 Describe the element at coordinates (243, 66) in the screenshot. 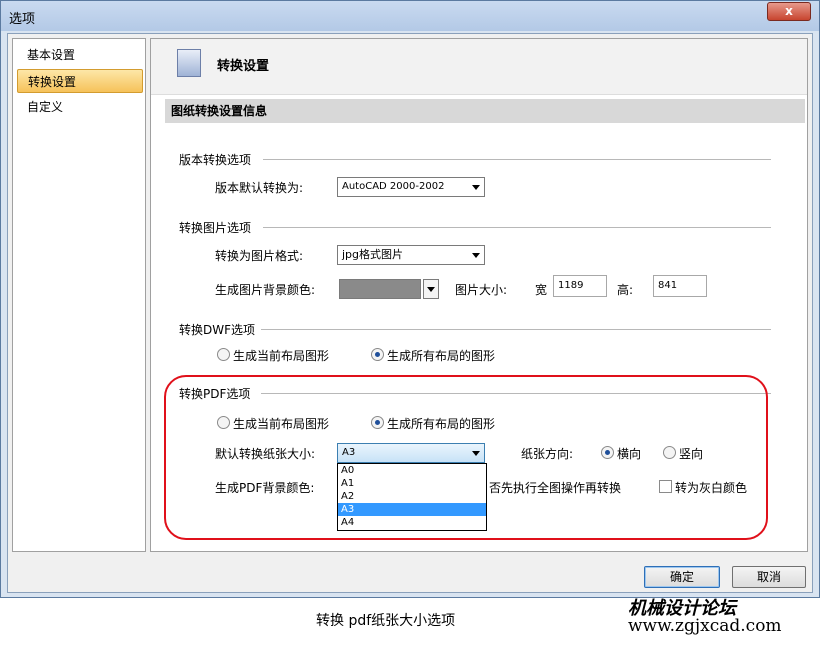

I see `panel-title: 转换设置` at that location.